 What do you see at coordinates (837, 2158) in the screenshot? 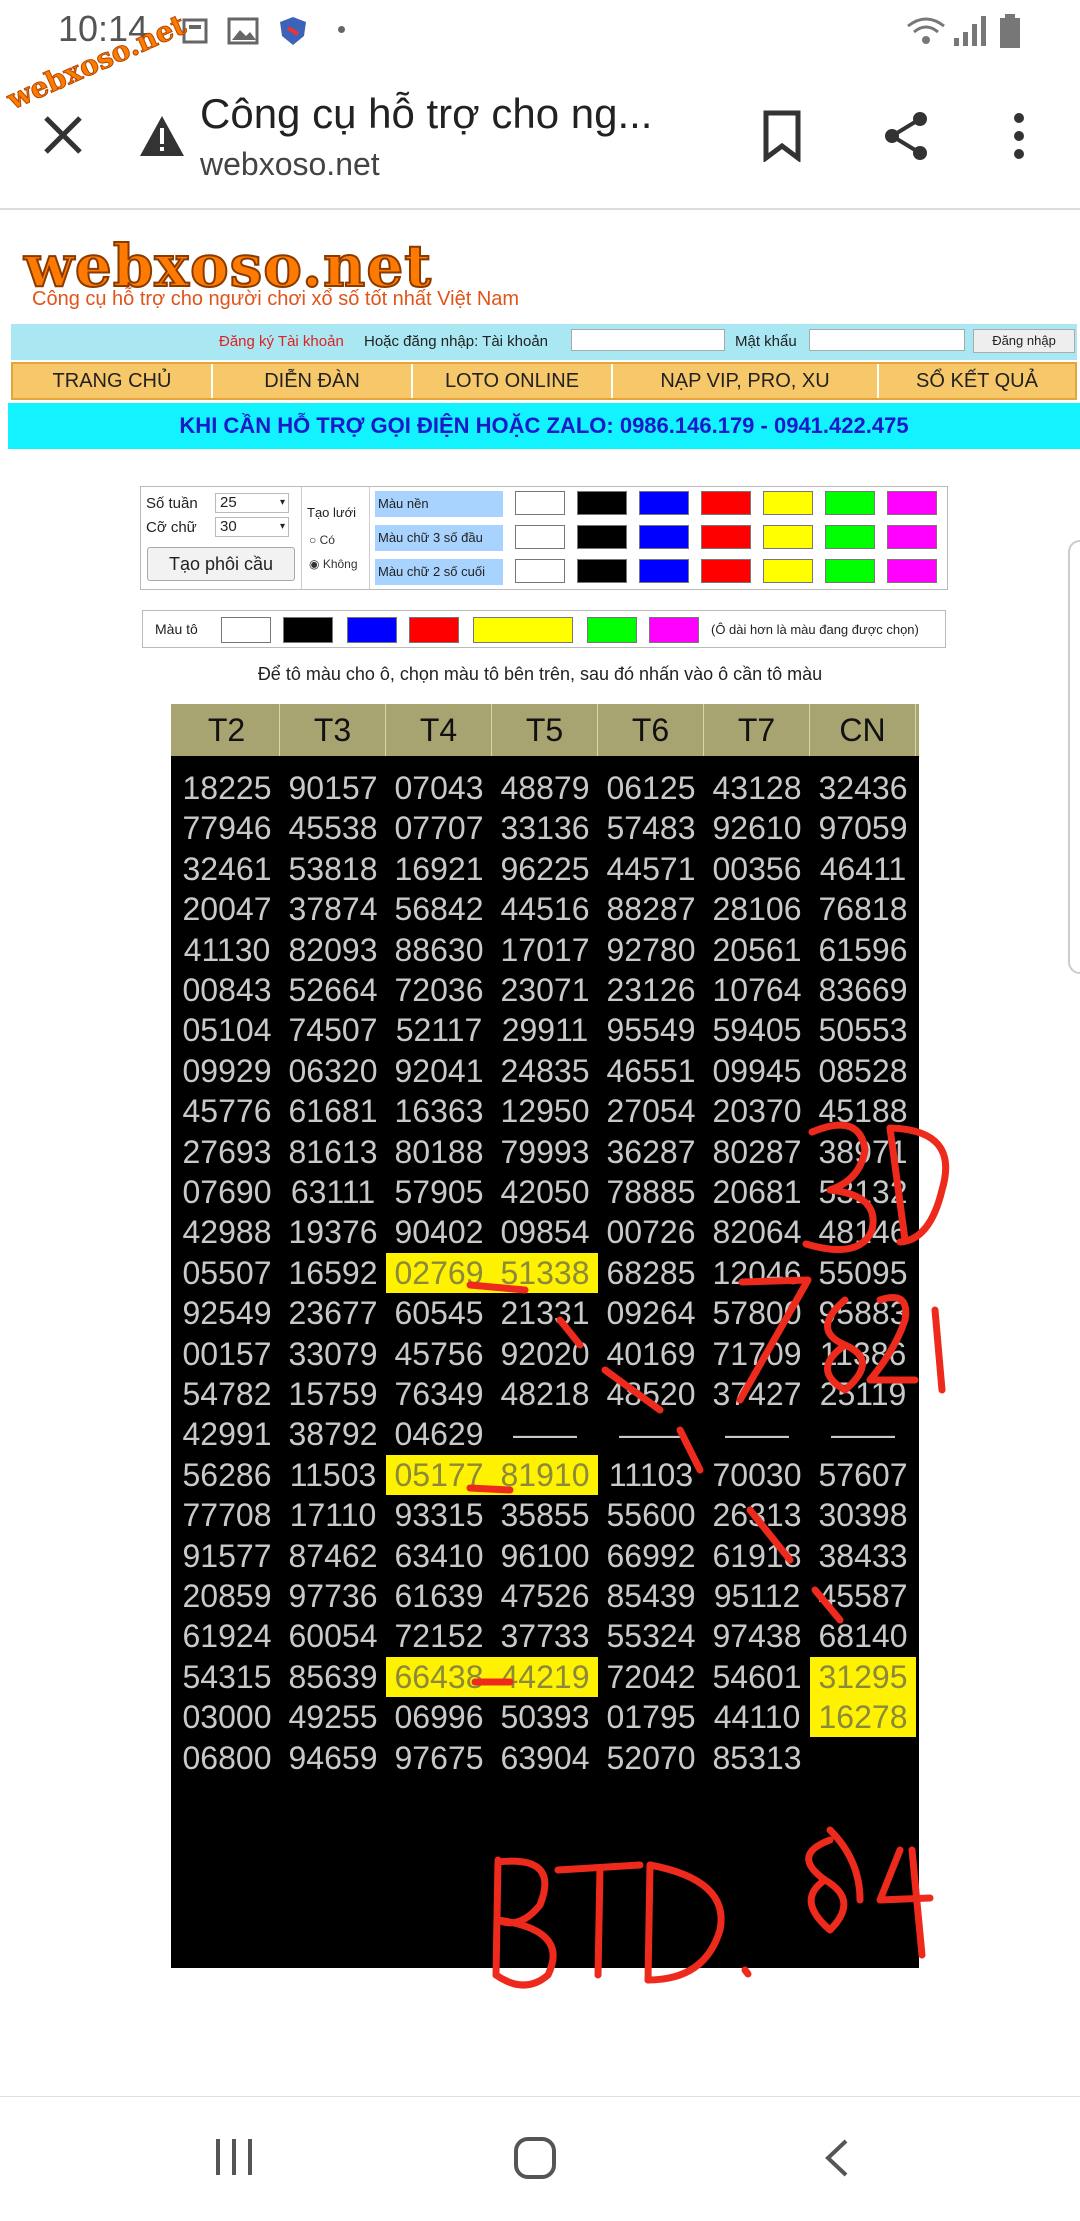
I see `back-icon` at bounding box center [837, 2158].